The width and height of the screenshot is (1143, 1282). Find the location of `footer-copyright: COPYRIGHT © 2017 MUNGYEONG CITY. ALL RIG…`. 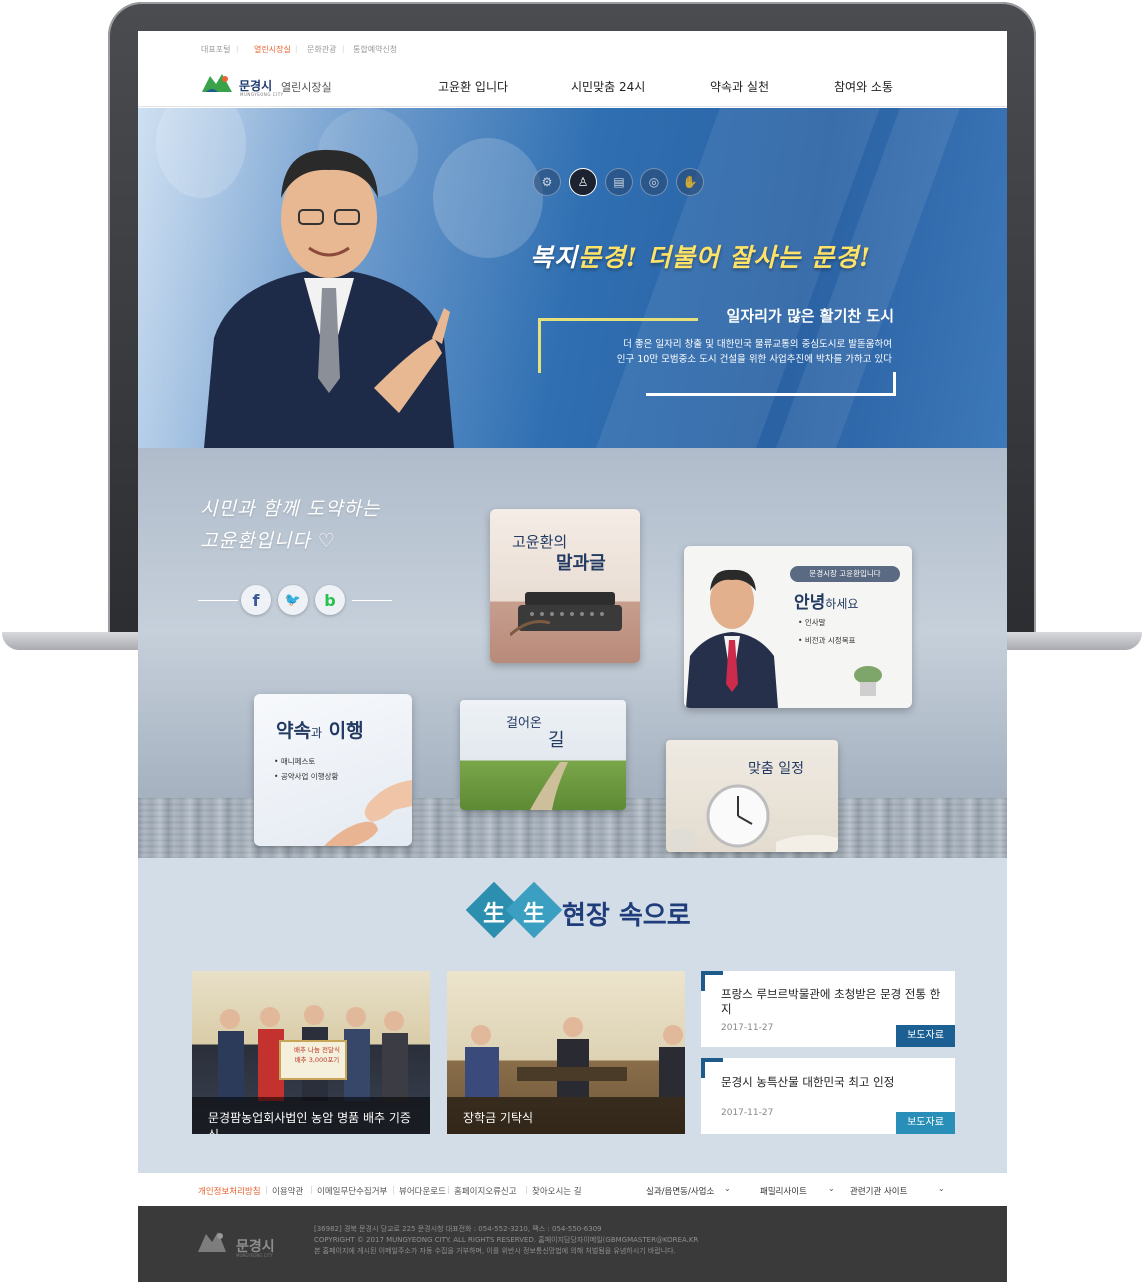

footer-copyright: COPYRIGHT © 2017 MUNGYEONG CITY. ALL RIG… is located at coordinates (506, 1240).